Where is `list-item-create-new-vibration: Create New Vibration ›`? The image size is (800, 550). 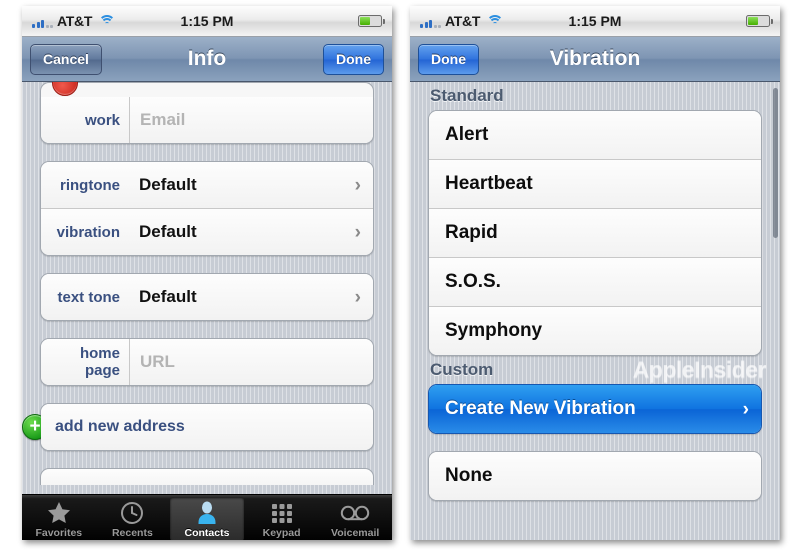 list-item-create-new-vibration: Create New Vibration › is located at coordinates (595, 409).